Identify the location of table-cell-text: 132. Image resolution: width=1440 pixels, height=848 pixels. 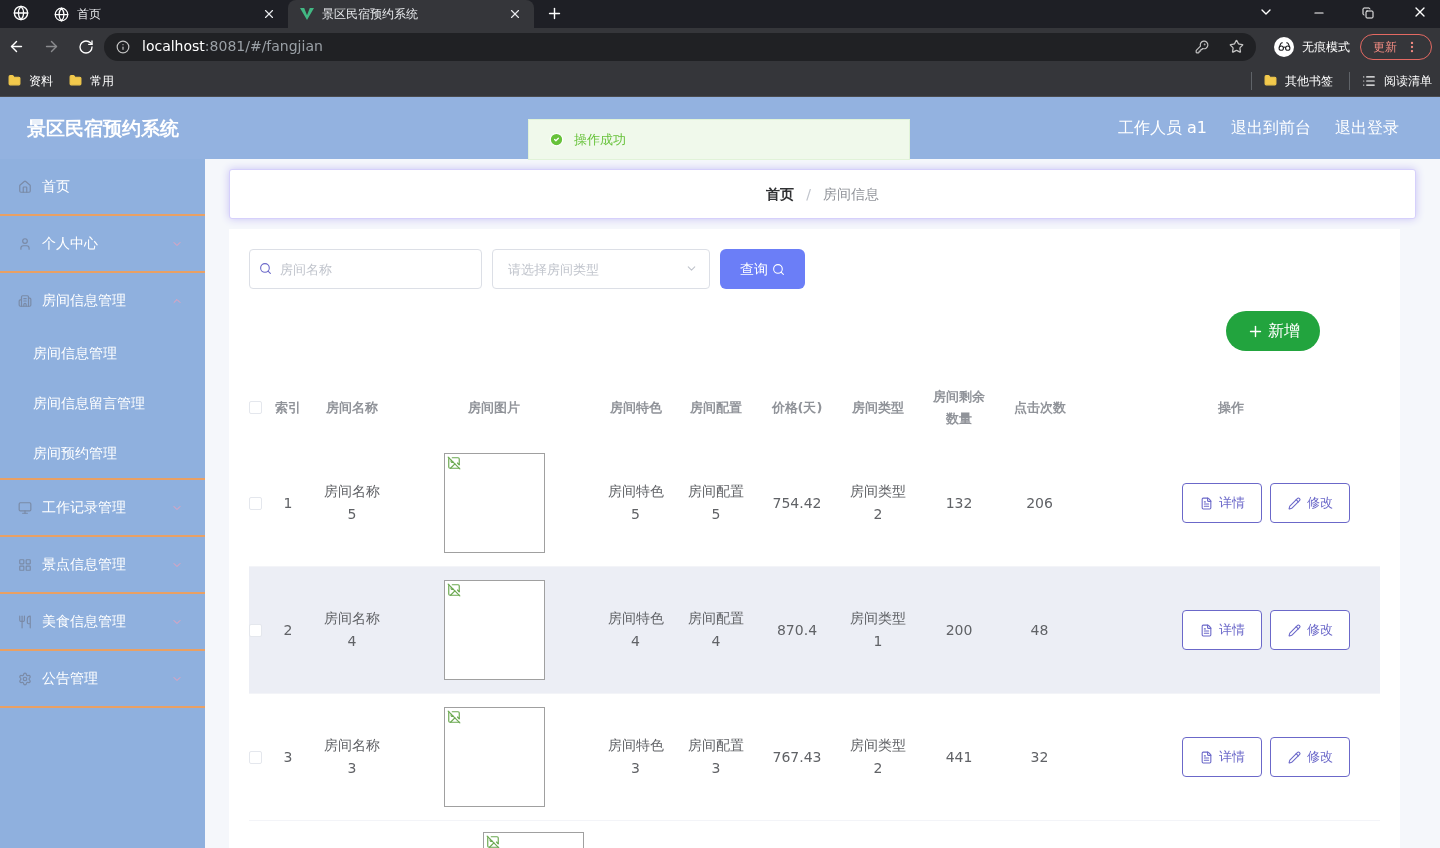
(959, 503).